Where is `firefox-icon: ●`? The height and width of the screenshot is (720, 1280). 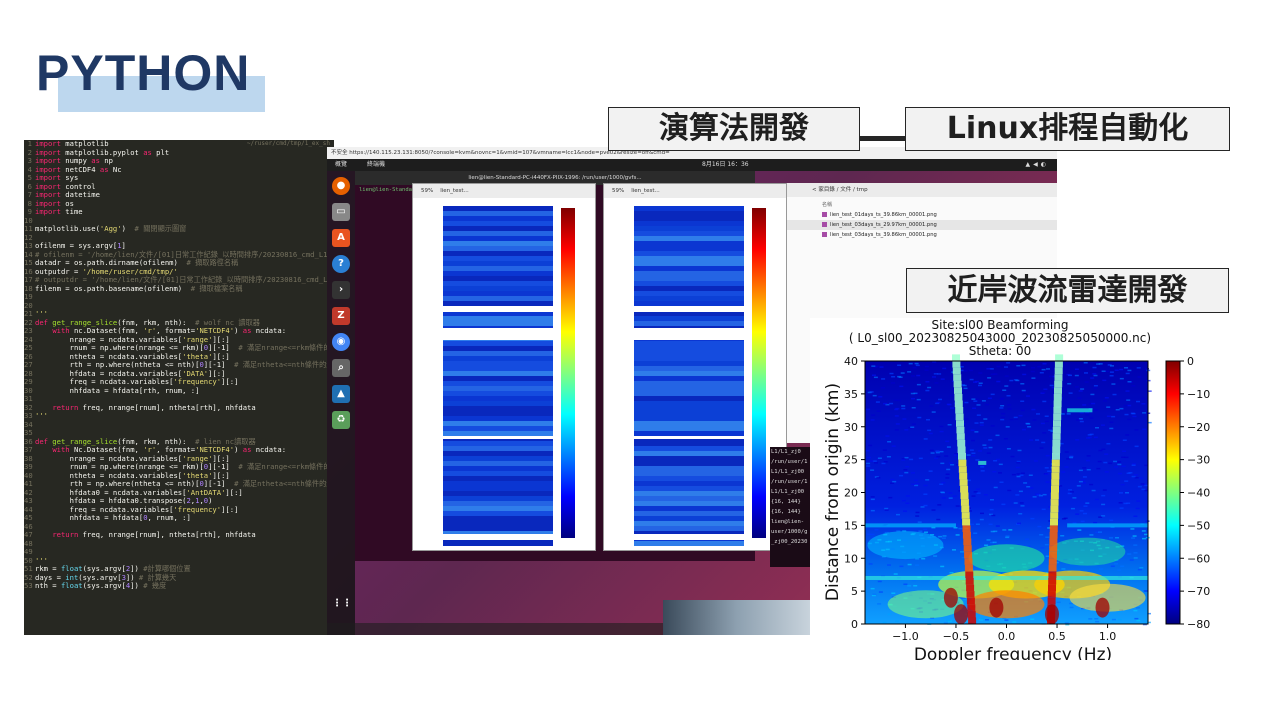
firefox-icon: ● is located at coordinates (341, 186).